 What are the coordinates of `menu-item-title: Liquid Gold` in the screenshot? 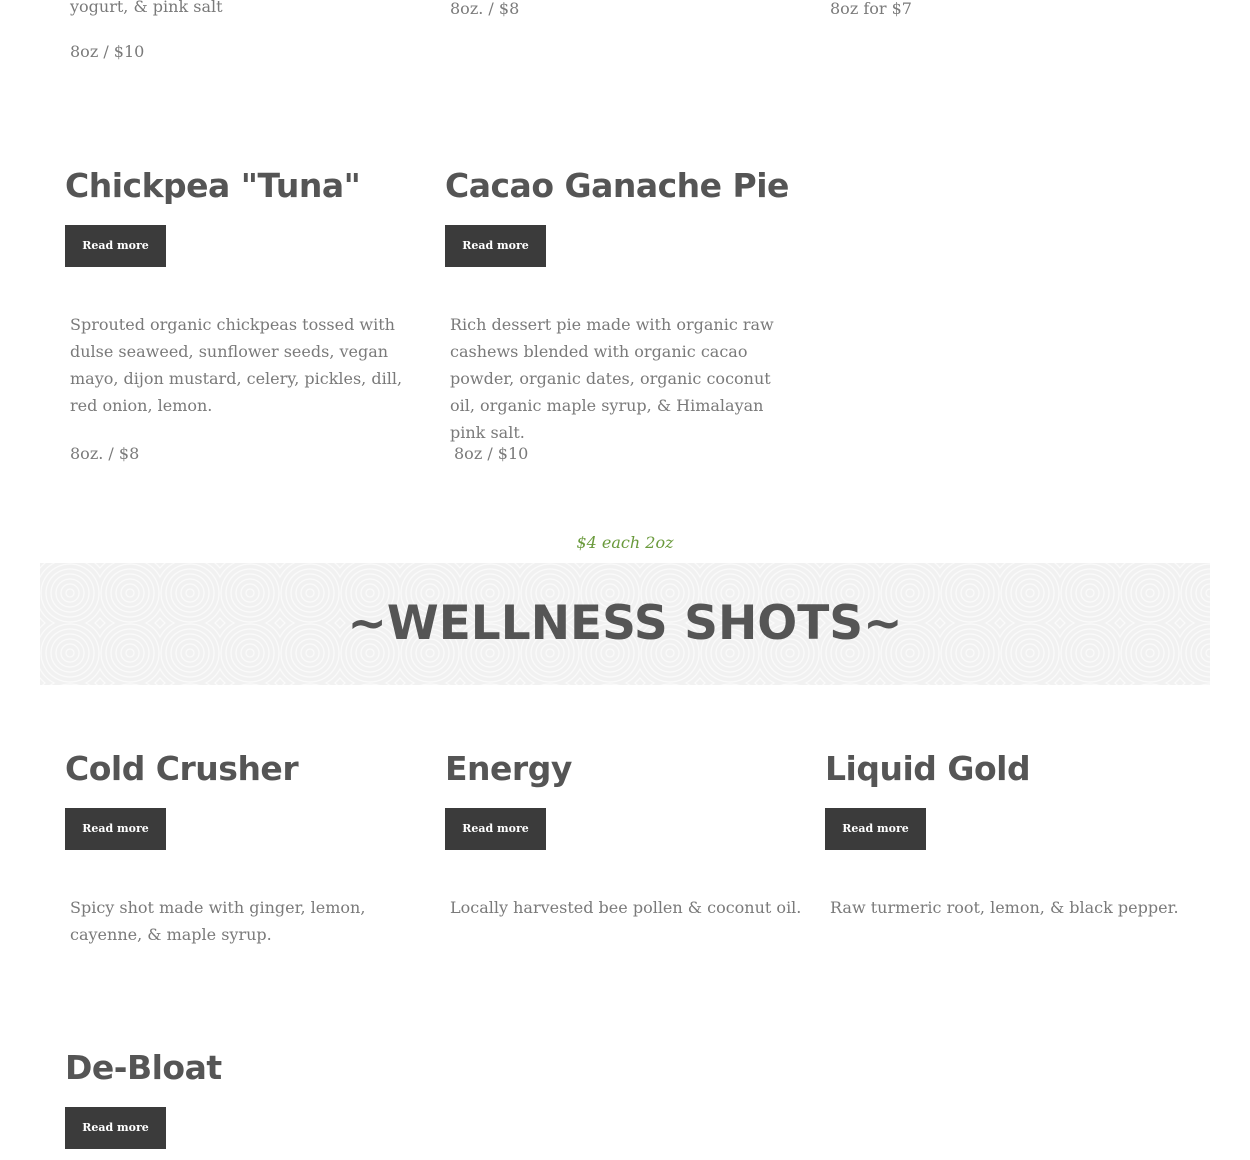 It's located at (928, 768).